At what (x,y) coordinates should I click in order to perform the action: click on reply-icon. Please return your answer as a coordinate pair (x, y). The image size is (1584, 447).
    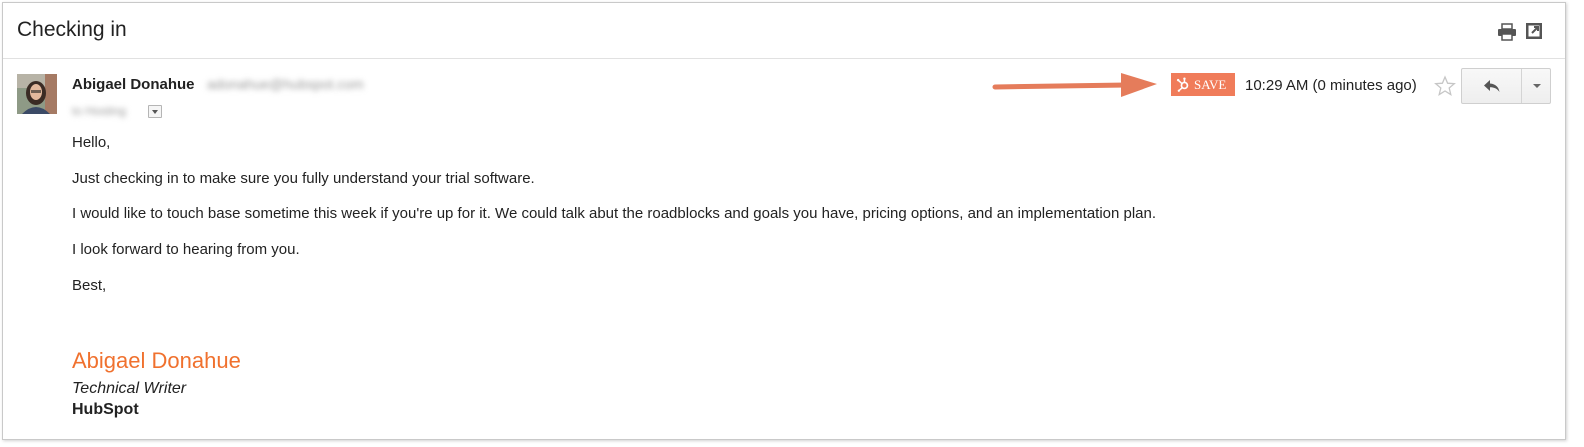
    Looking at the image, I should click on (1491, 86).